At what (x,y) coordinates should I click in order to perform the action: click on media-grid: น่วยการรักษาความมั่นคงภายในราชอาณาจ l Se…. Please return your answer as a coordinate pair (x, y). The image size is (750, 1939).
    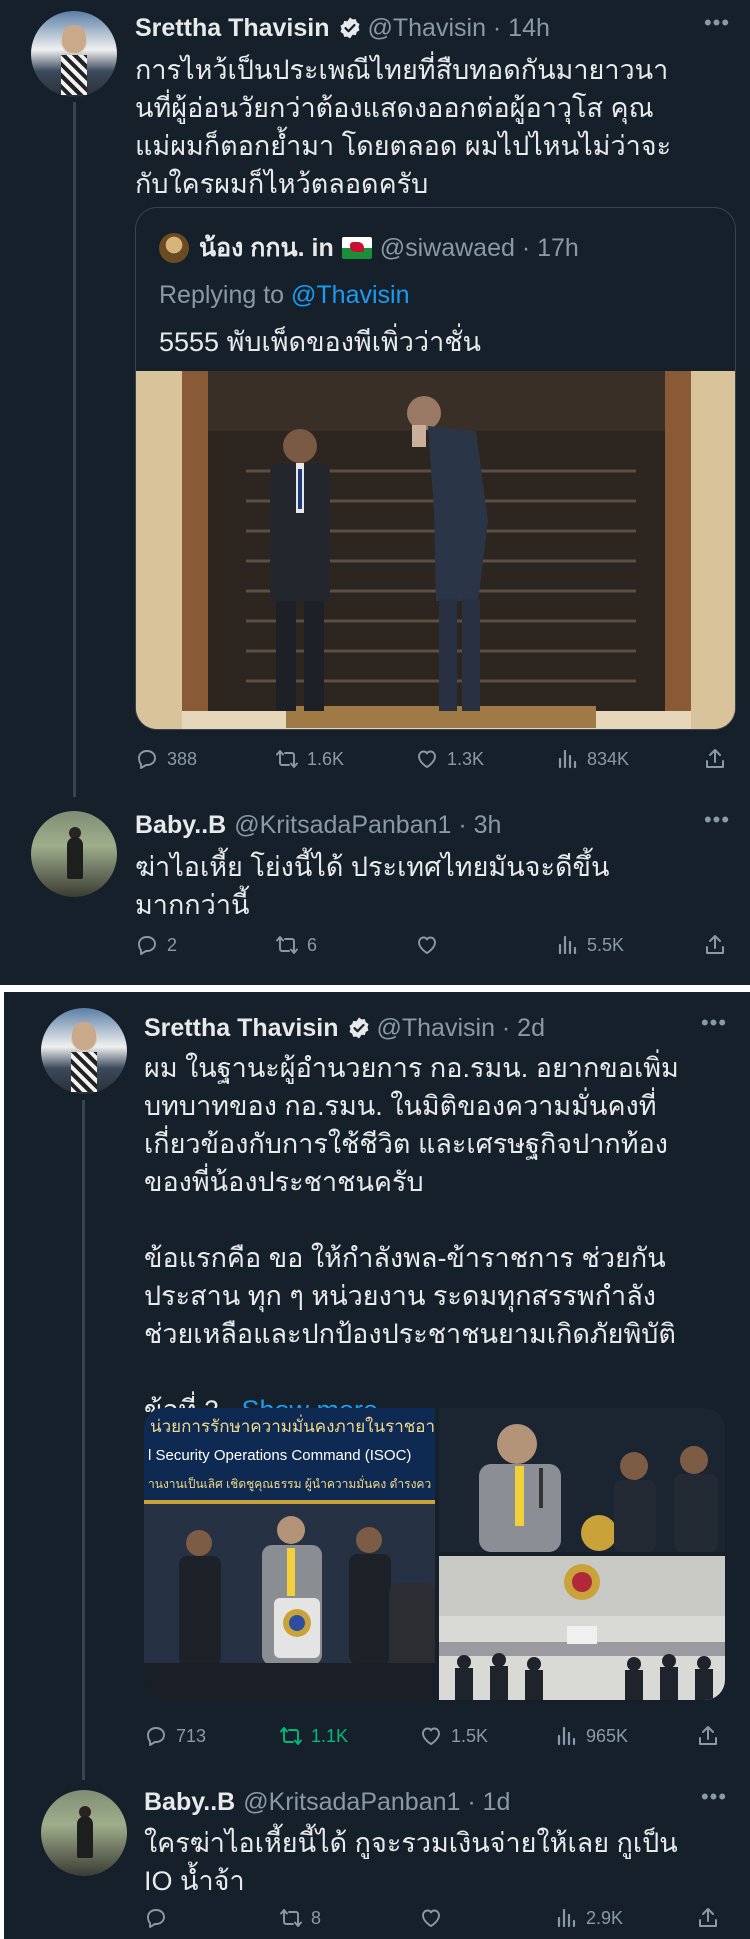
    Looking at the image, I should click on (434, 1554).